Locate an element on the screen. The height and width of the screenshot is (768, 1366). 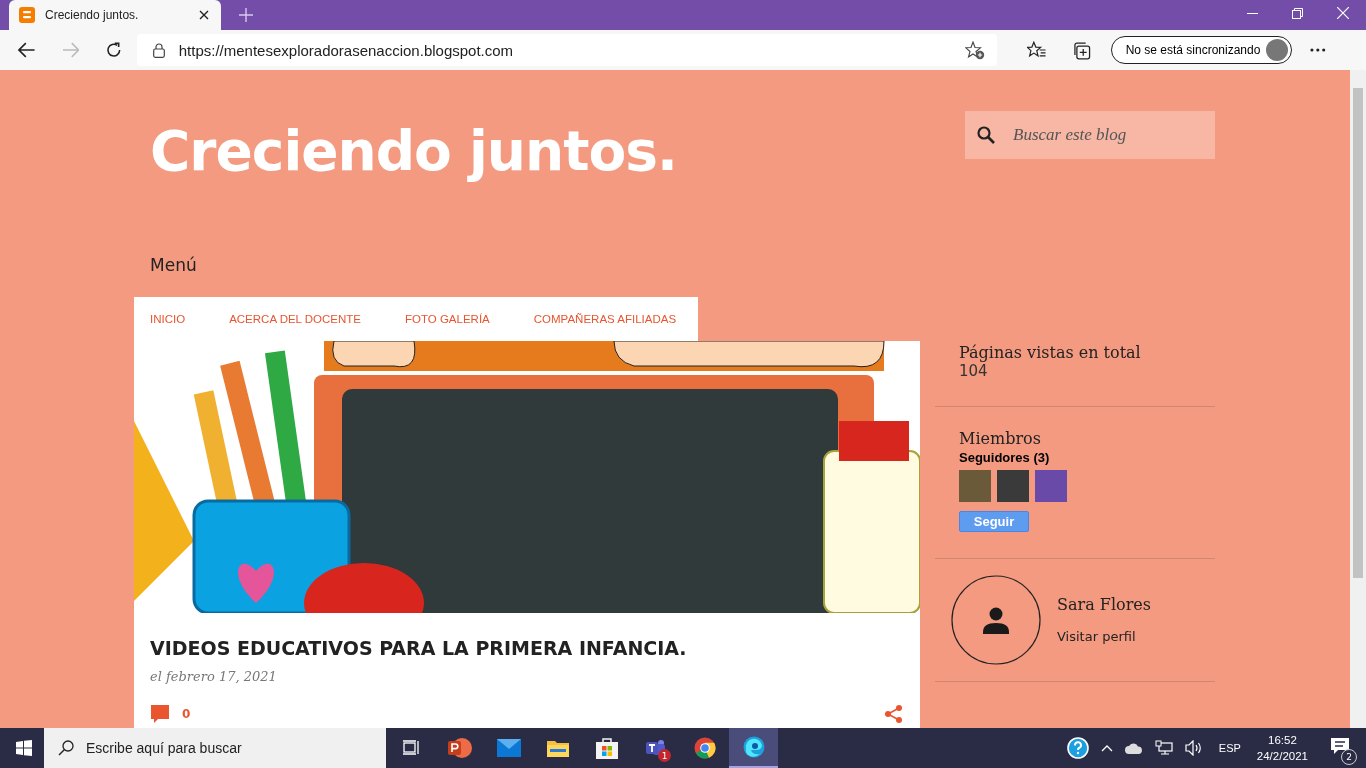
browser-tab: Creciendo juntos. is located at coordinates (115, 15).